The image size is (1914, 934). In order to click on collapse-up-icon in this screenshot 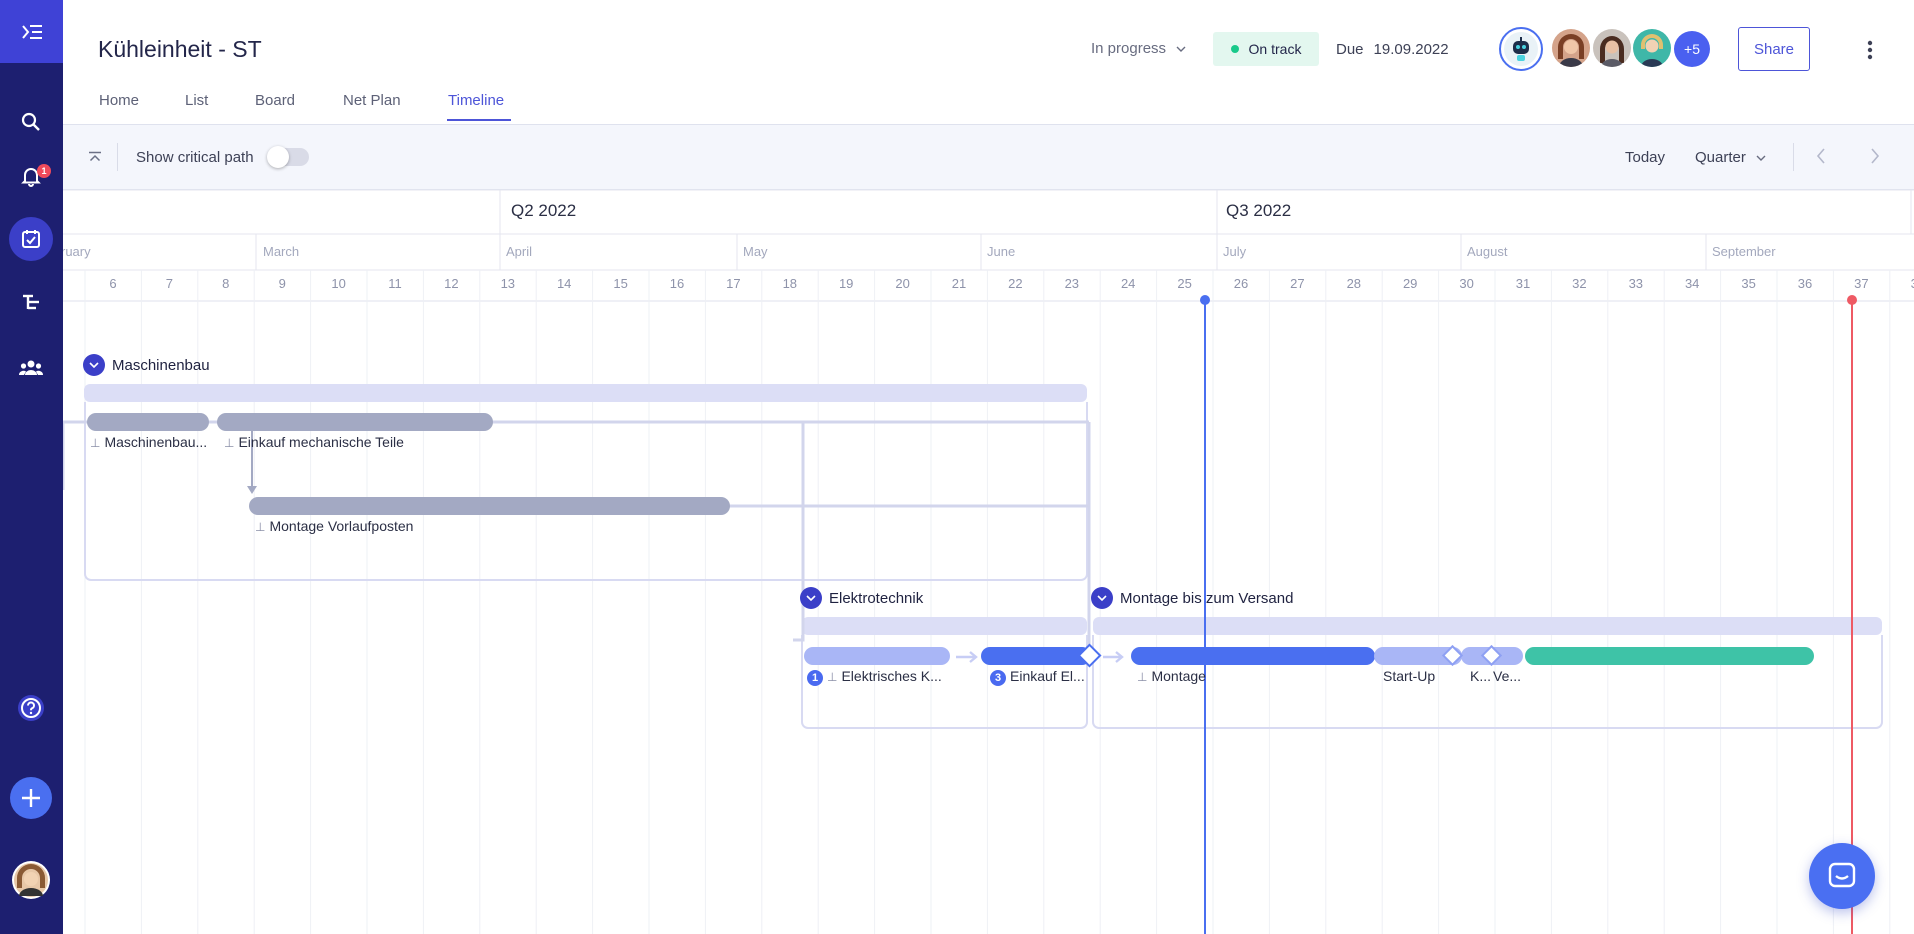, I will do `click(95, 156)`.